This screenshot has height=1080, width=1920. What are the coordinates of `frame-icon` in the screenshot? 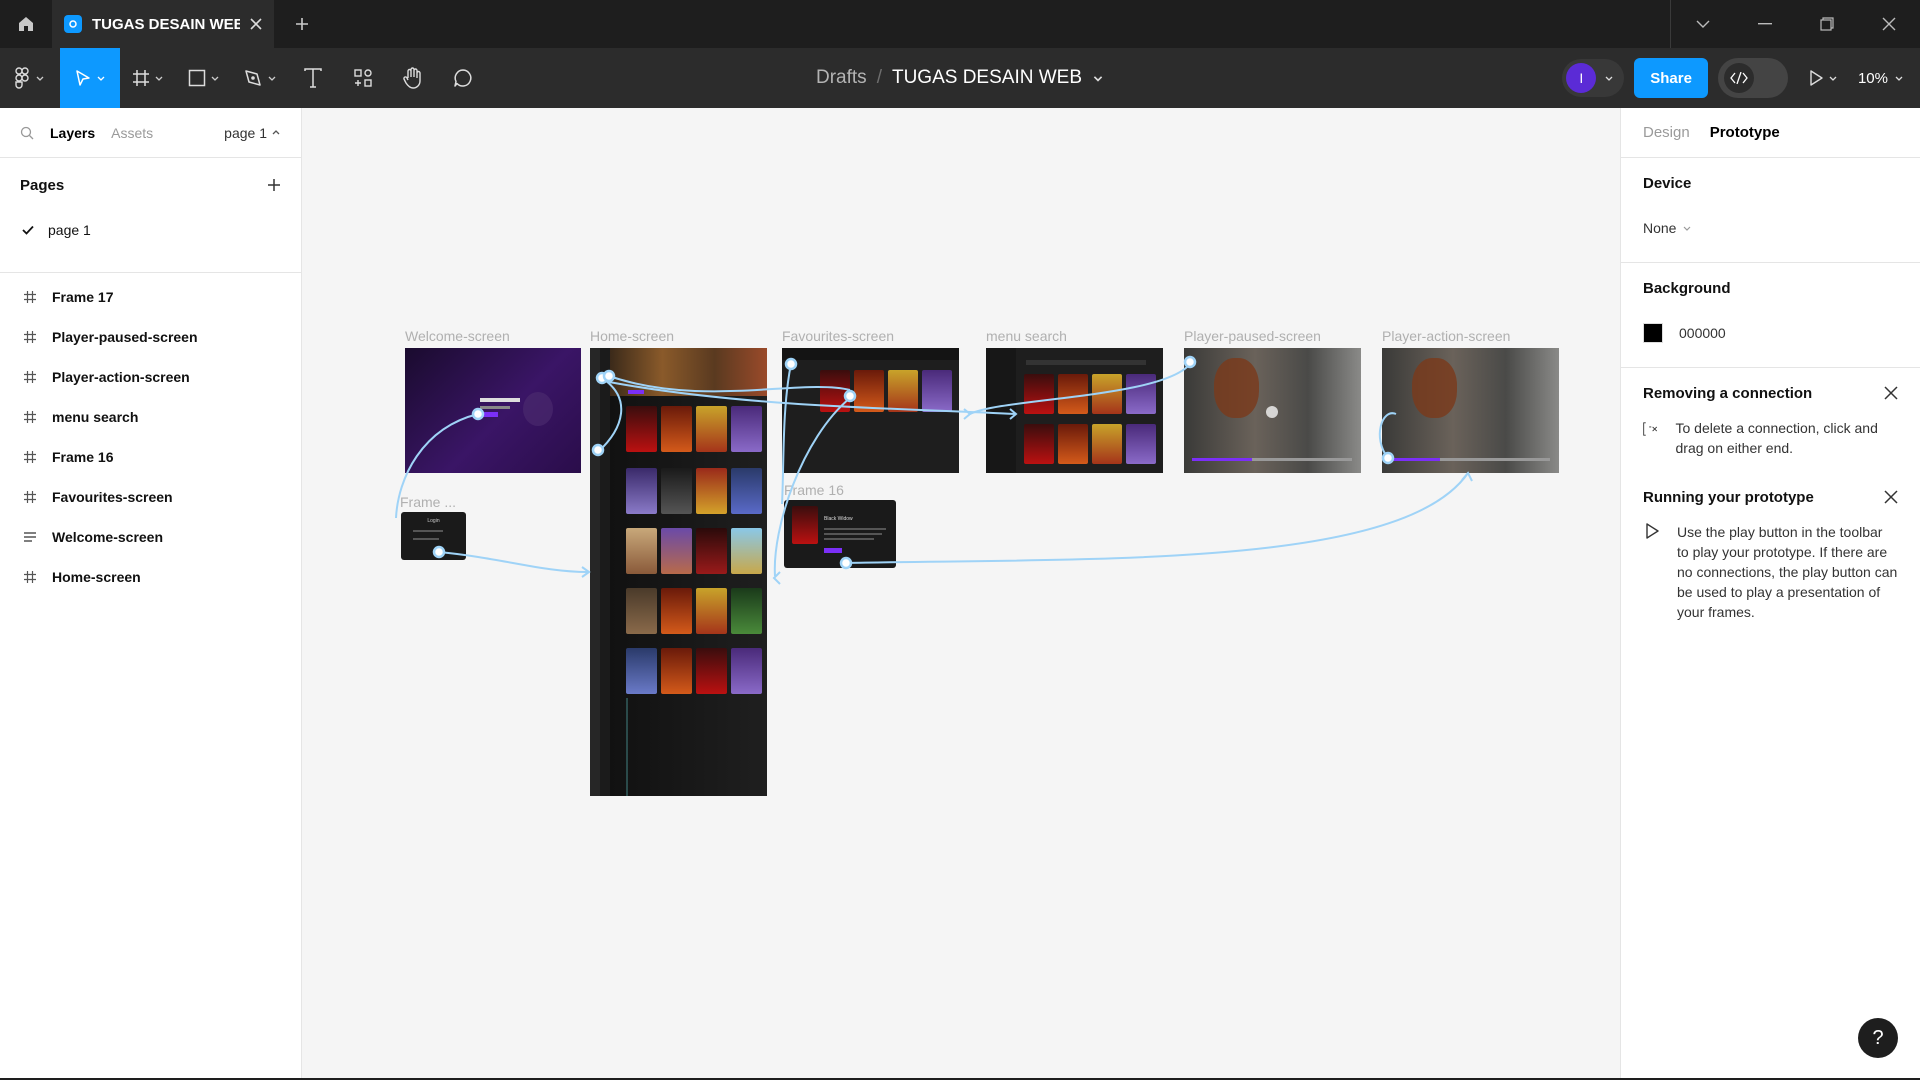 It's located at (30, 377).